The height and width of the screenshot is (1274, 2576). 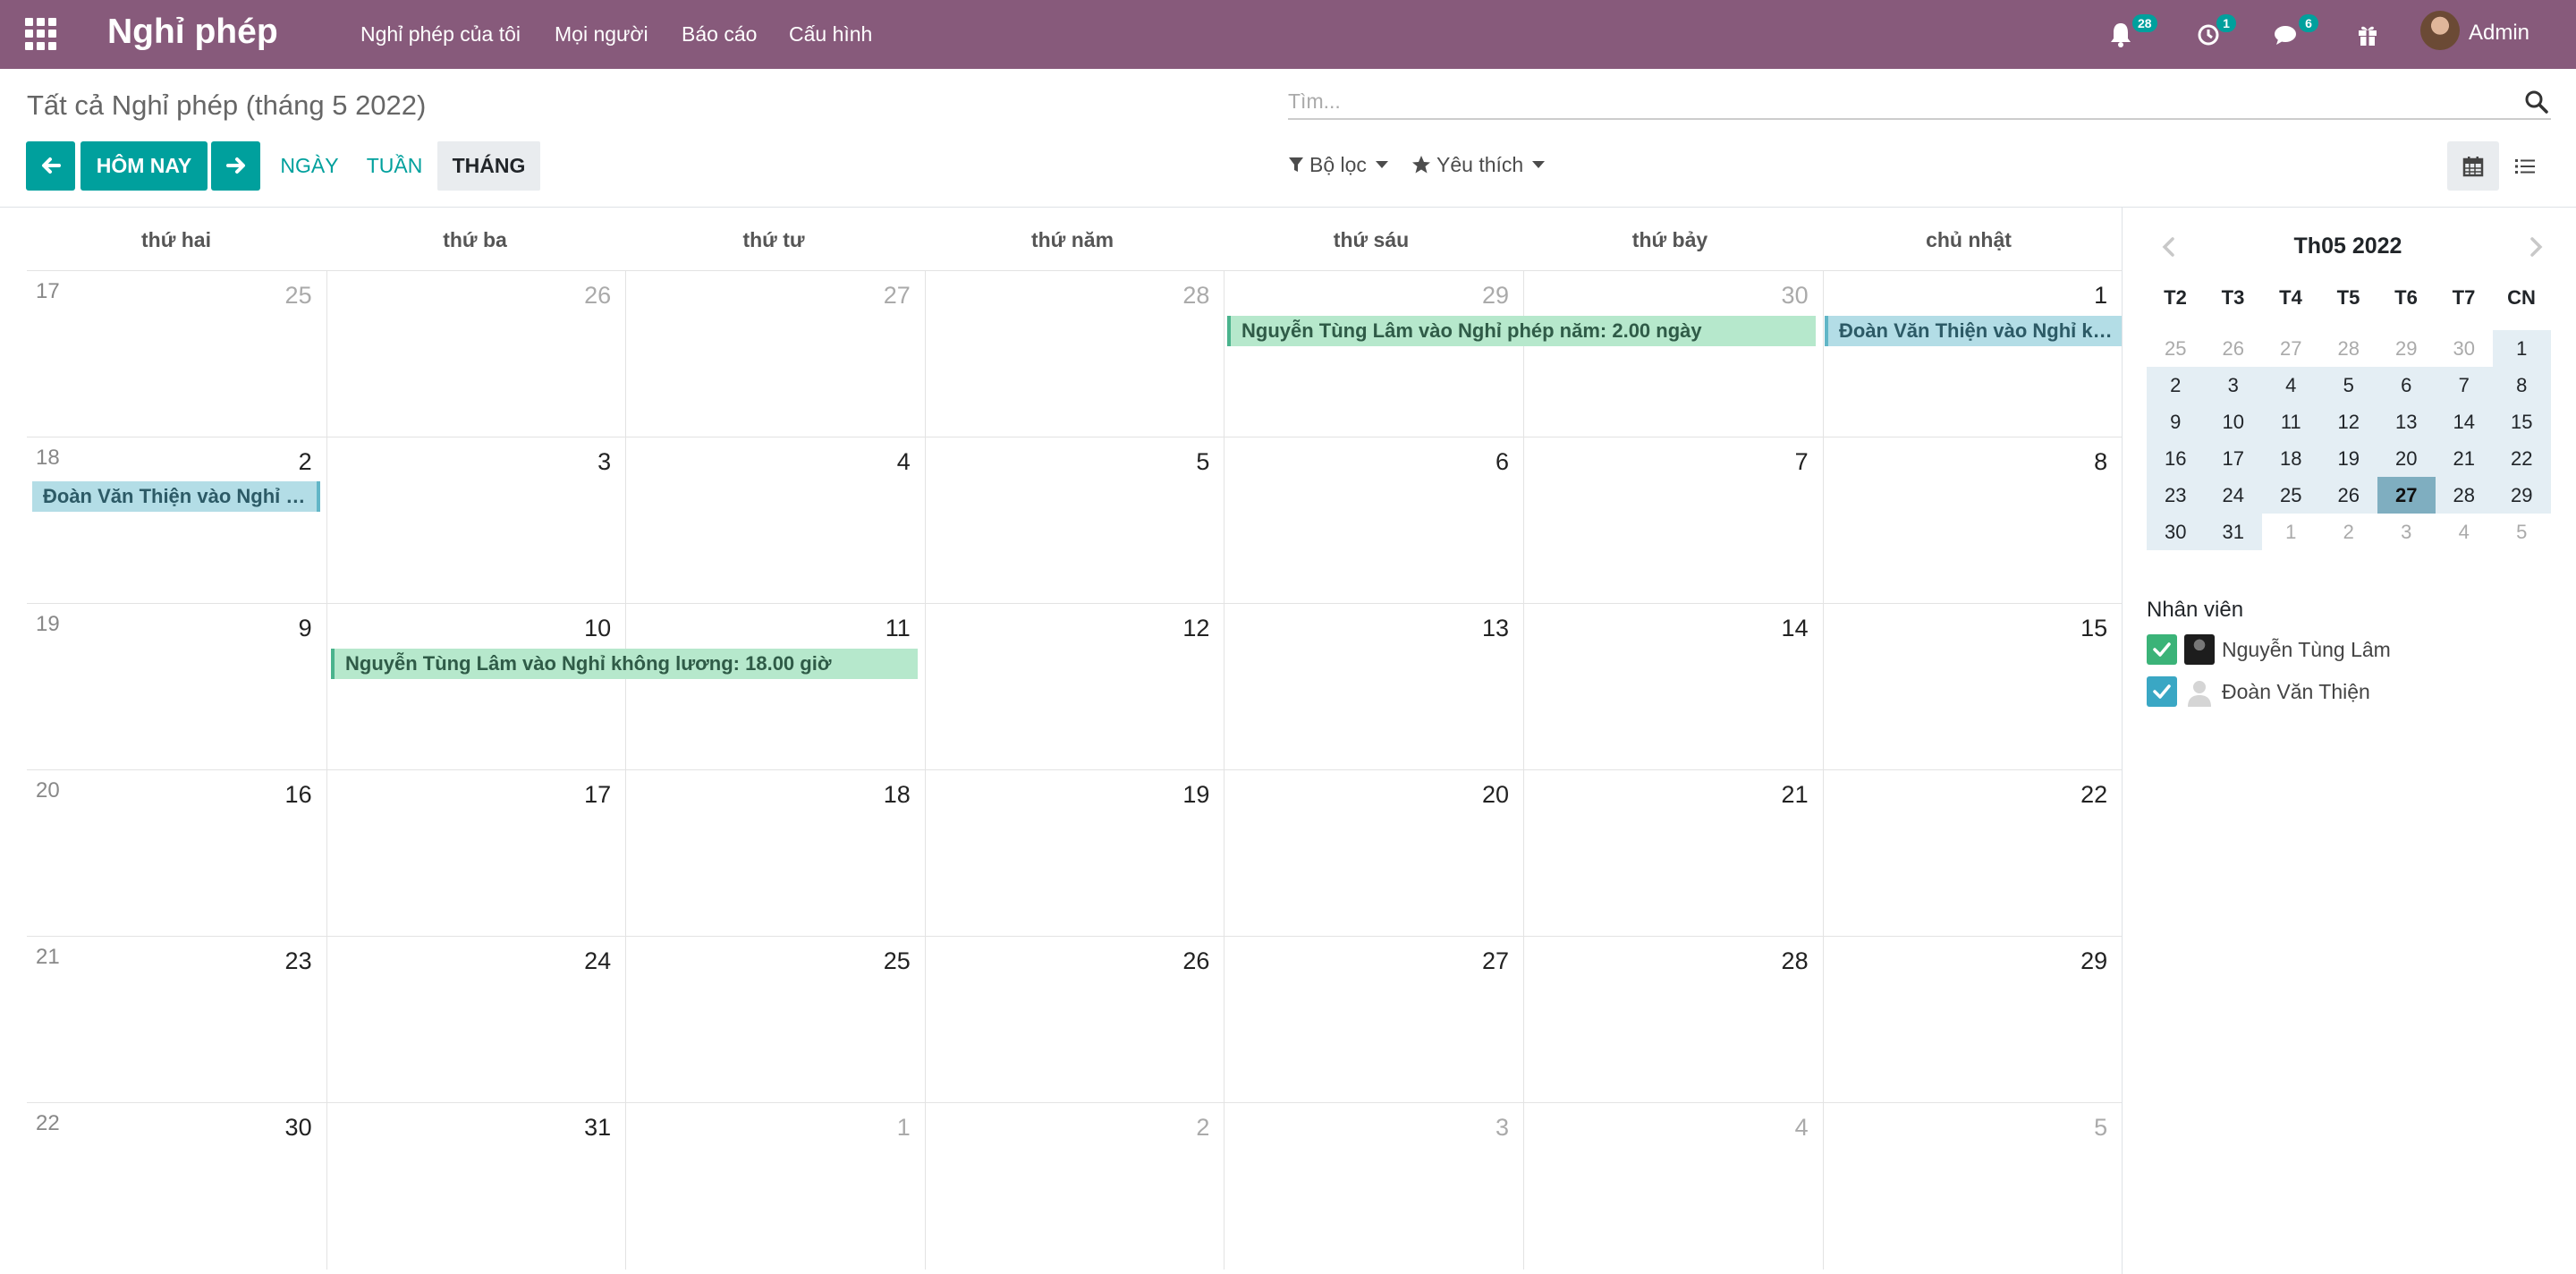 I want to click on next-button, so click(x=235, y=166).